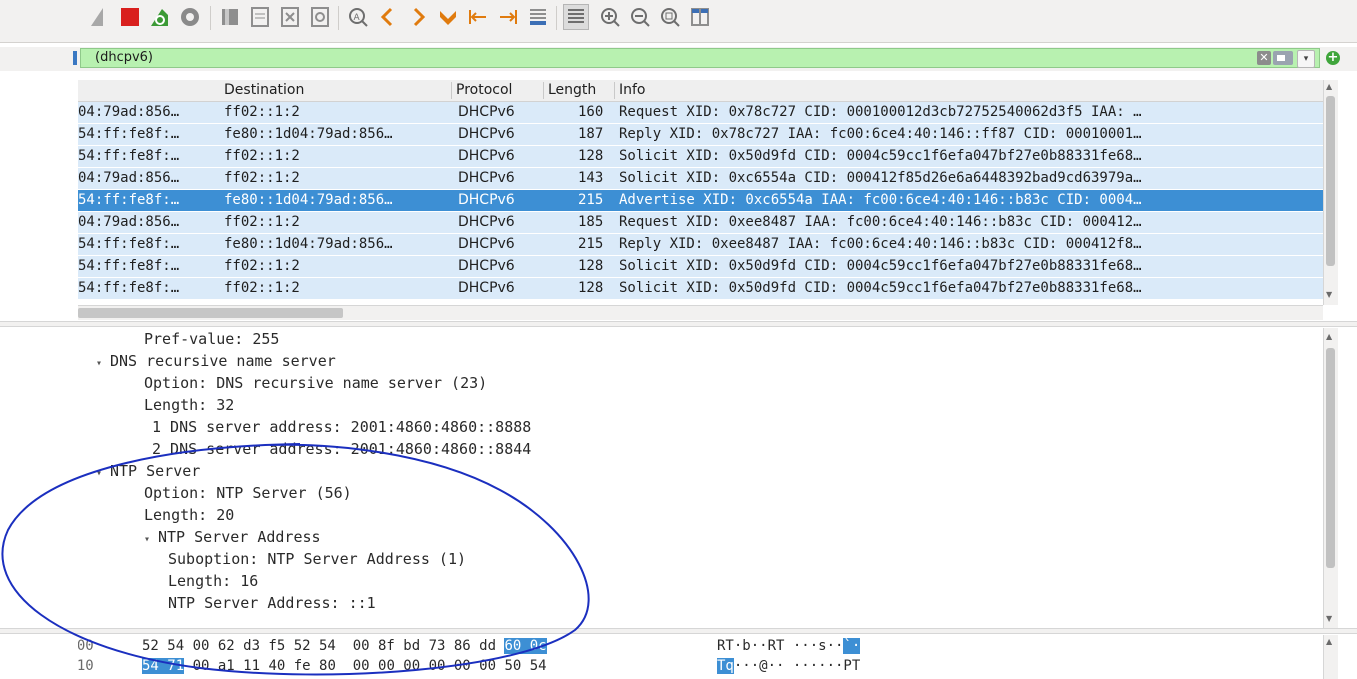  What do you see at coordinates (700, 312) in the screenshot?
I see `packet-list-hscrollbar` at bounding box center [700, 312].